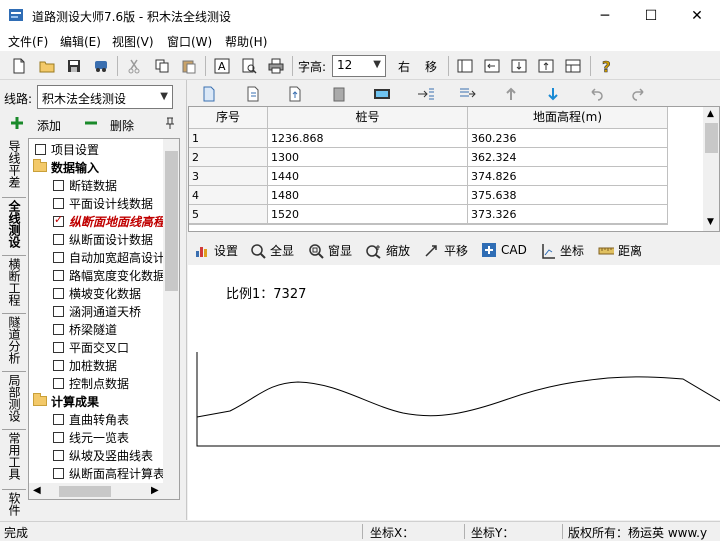  I want to click on font-height-select: 12 ▼, so click(359, 66).